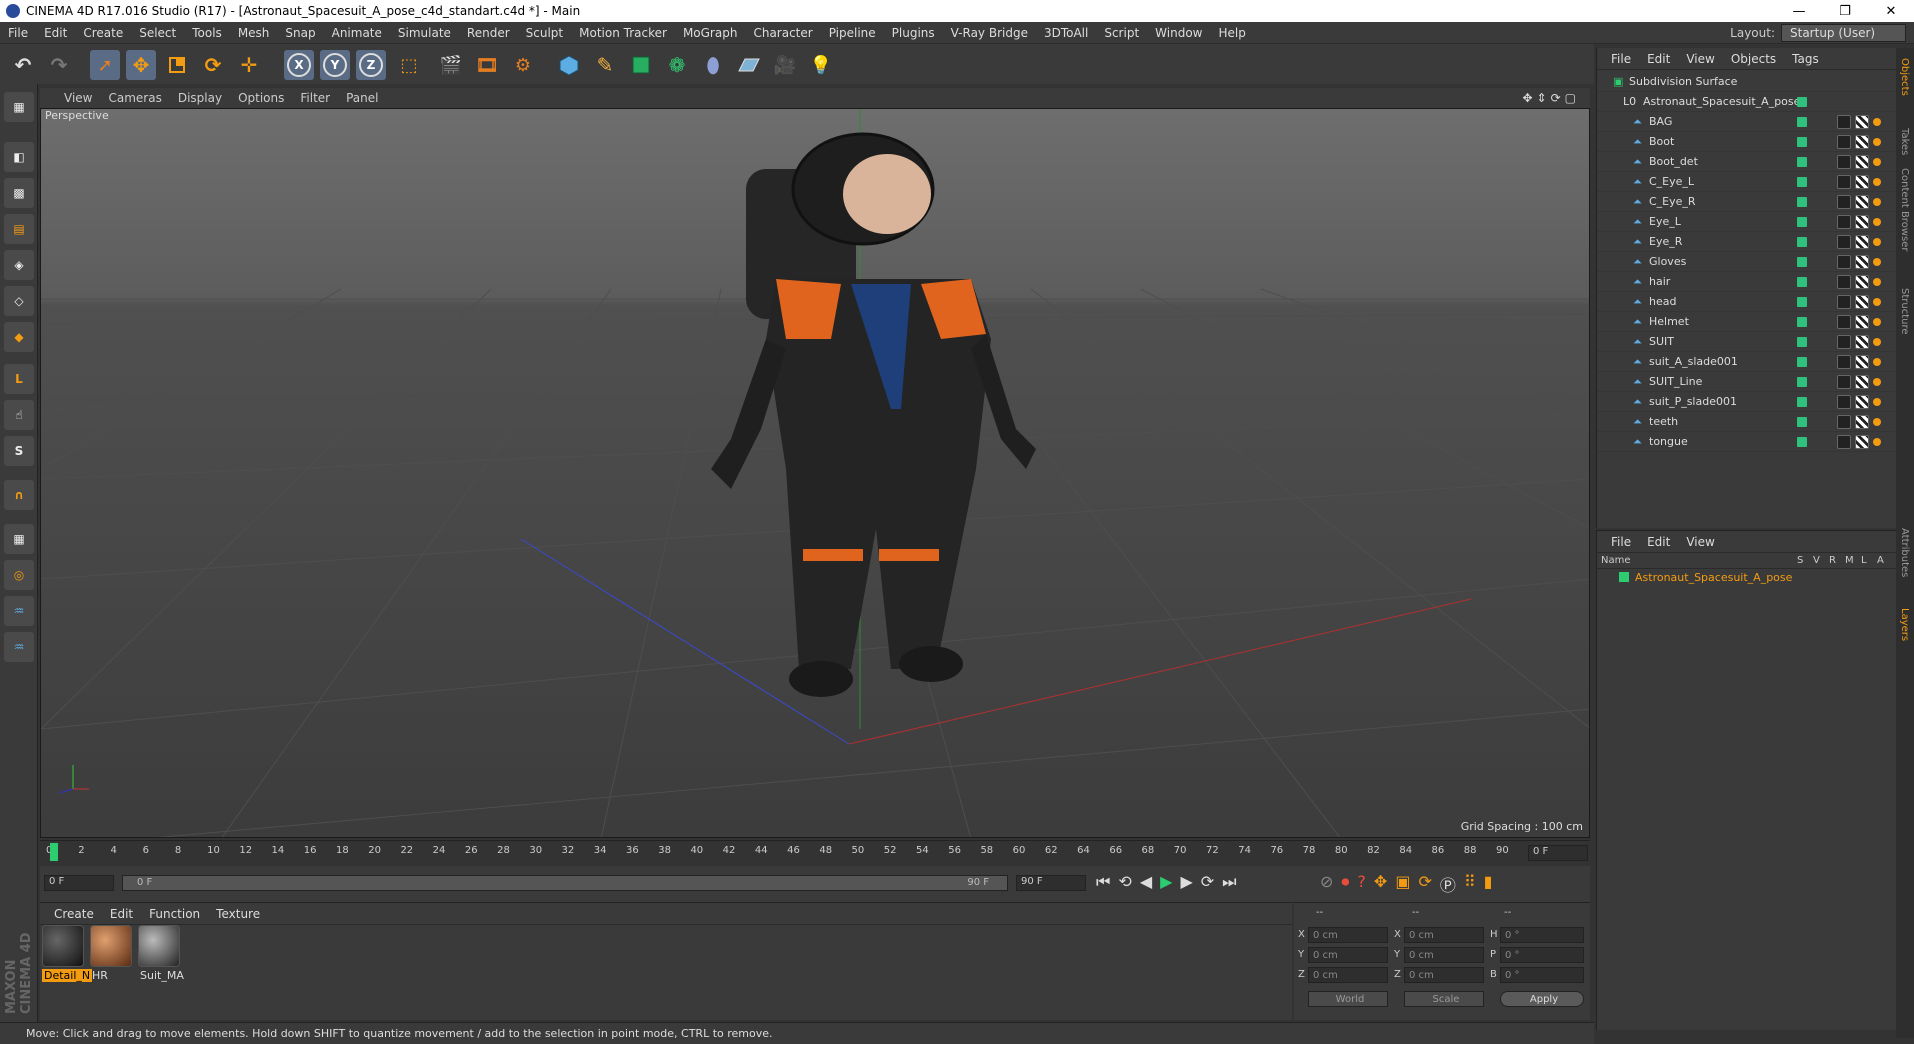 This screenshot has width=1914, height=1044. I want to click on play-icon: ▶, so click(1166, 882).